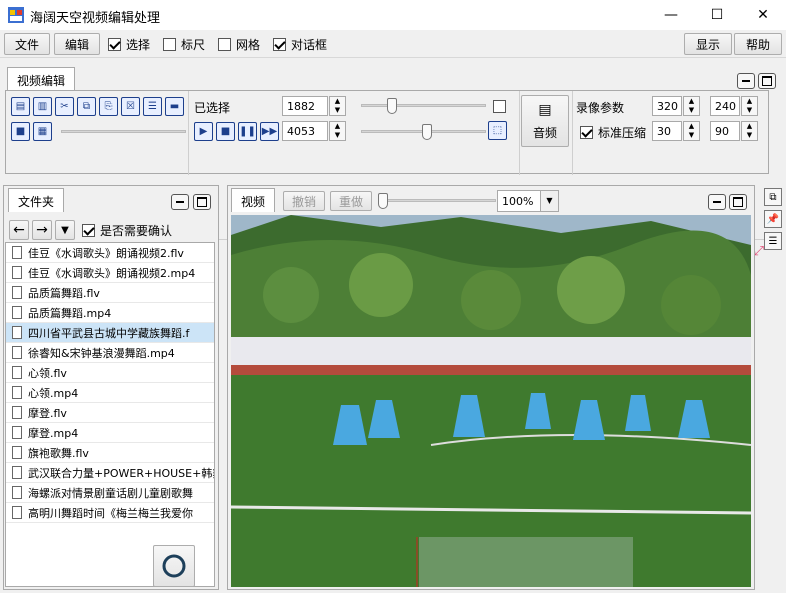 Image resolution: width=786 pixels, height=593 pixels. What do you see at coordinates (305, 106) in the screenshot?
I see `selection-start-field: 1882` at bounding box center [305, 106].